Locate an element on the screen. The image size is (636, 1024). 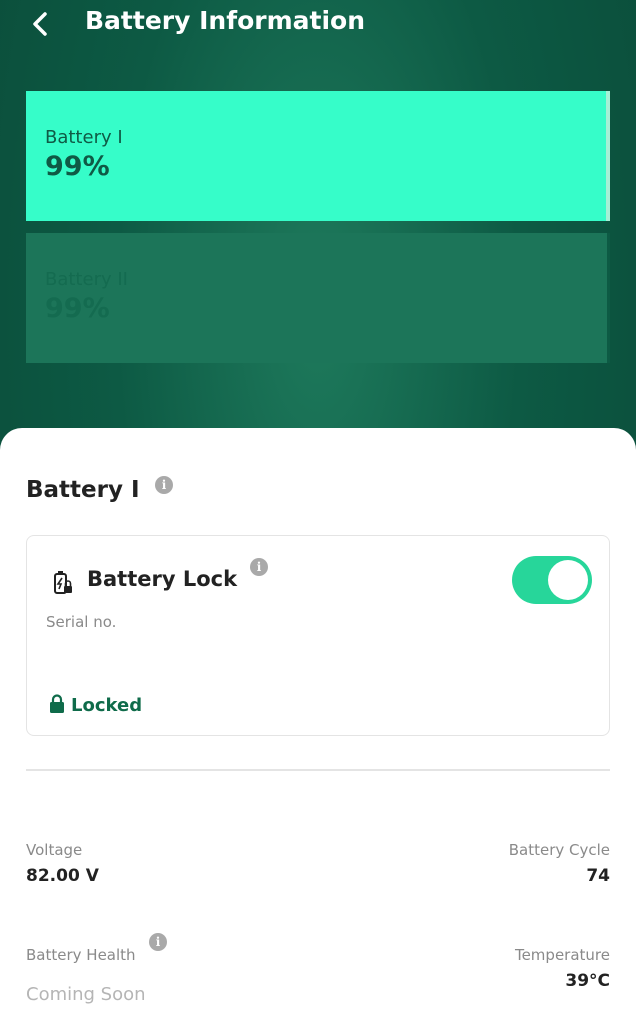
battery-card-name: Battery II is located at coordinates (86, 279).